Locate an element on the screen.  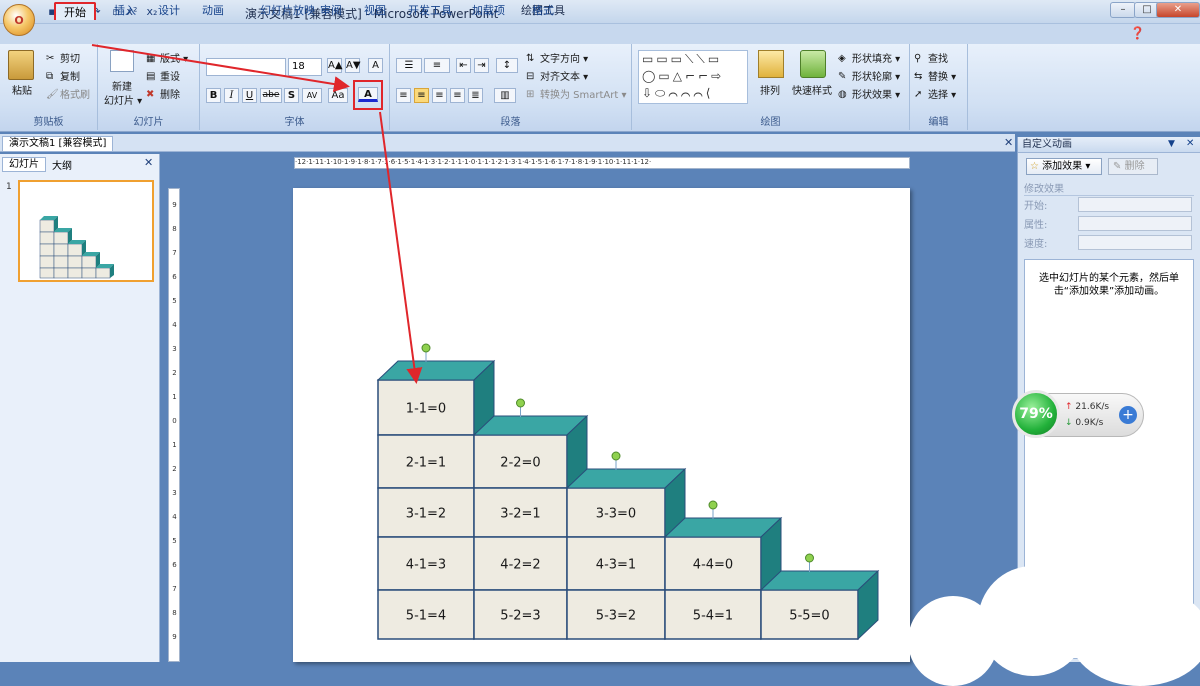
new-slide-dropdown: 幻灯片 ▾ is located at coordinates (123, 99).